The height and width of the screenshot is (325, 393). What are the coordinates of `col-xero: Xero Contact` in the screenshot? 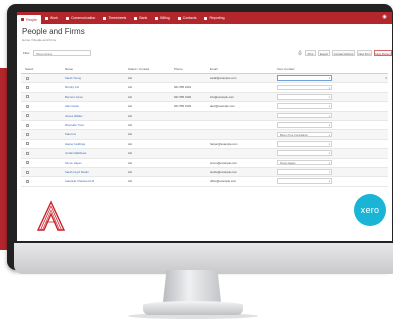 It's located at (286, 69).